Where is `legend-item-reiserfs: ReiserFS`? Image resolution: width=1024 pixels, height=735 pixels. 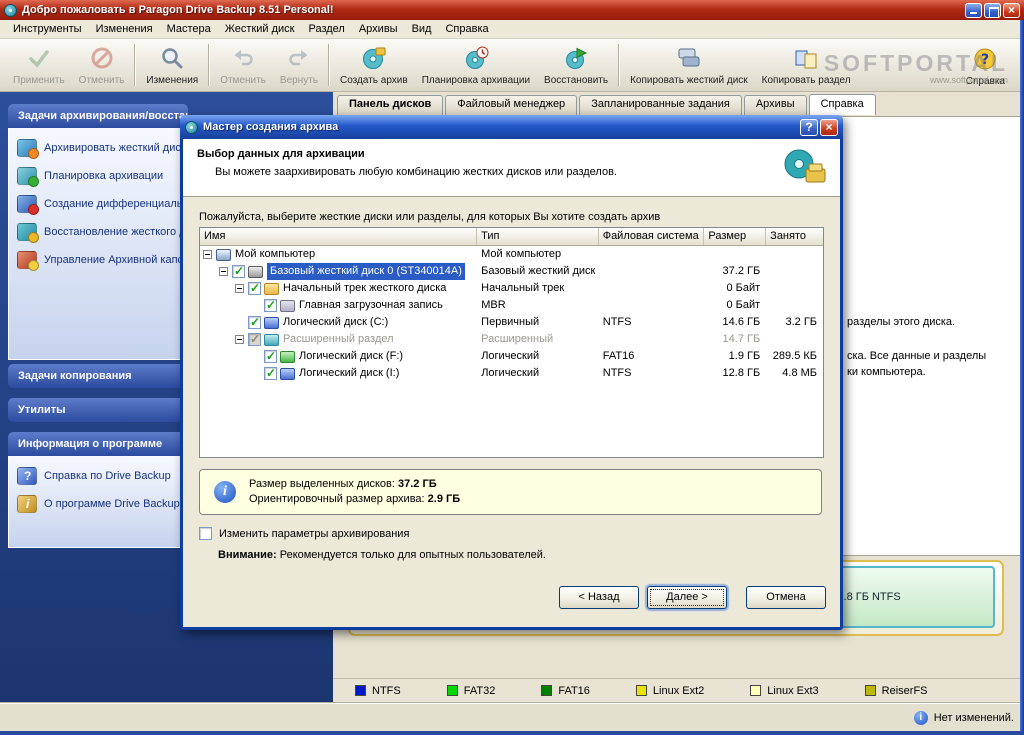
legend-item-reiserfs: ReiserFS is located at coordinates (896, 691).